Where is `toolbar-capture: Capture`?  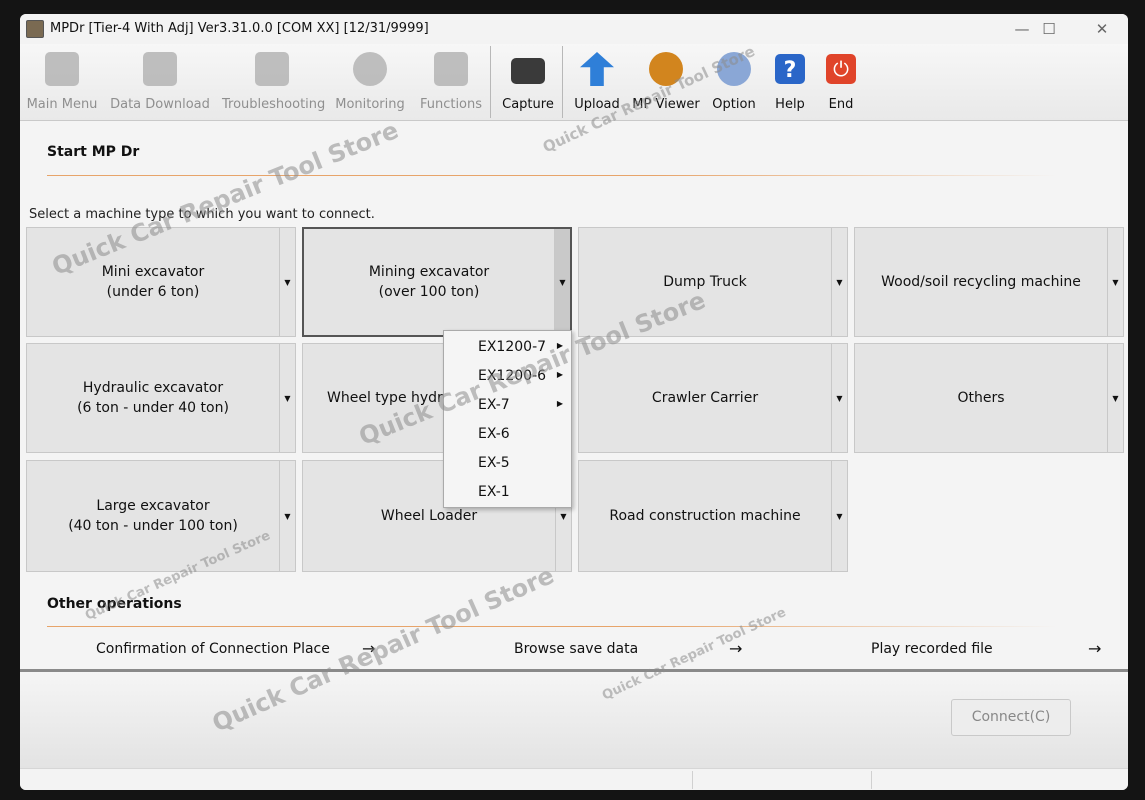 toolbar-capture: Capture is located at coordinates (528, 82).